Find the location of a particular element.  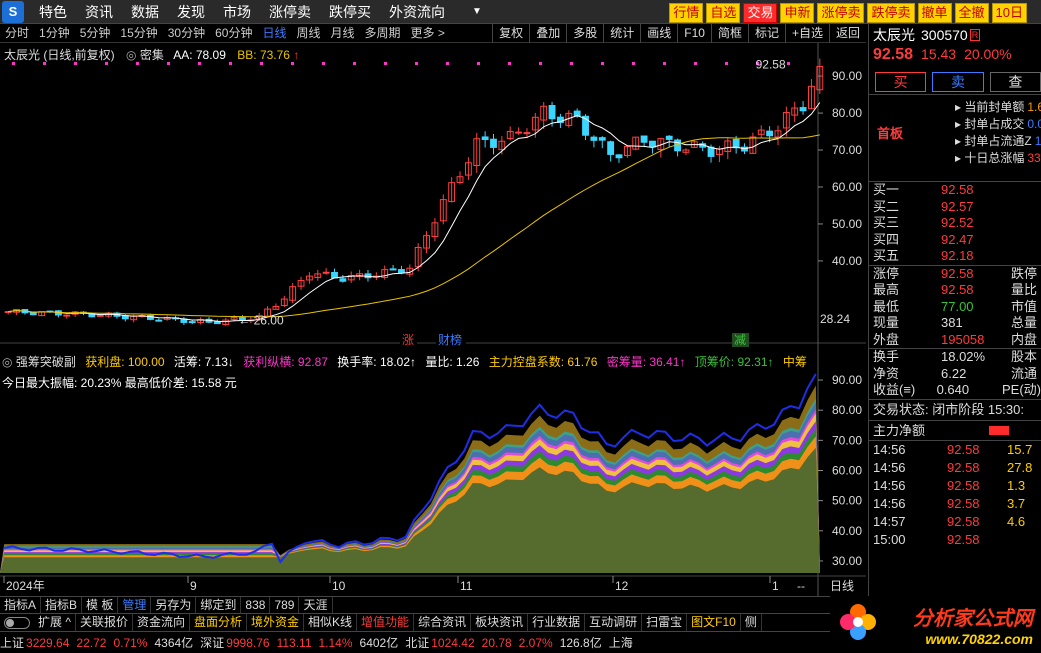

related-quote-button: 关联报价 is located at coordinates (104, 622).